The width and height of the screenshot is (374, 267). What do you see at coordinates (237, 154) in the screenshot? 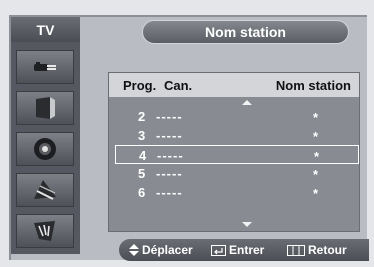
I see `table-row-selected: 4 ----- *` at bounding box center [237, 154].